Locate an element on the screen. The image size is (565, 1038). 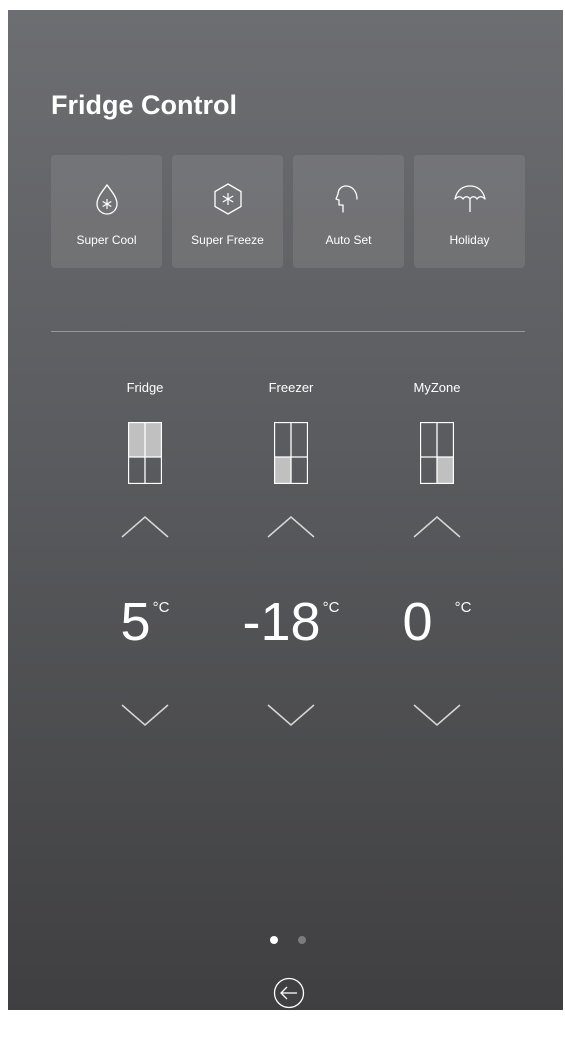
myzone-zone: MyZone 0 °C is located at coordinates (437, 555).